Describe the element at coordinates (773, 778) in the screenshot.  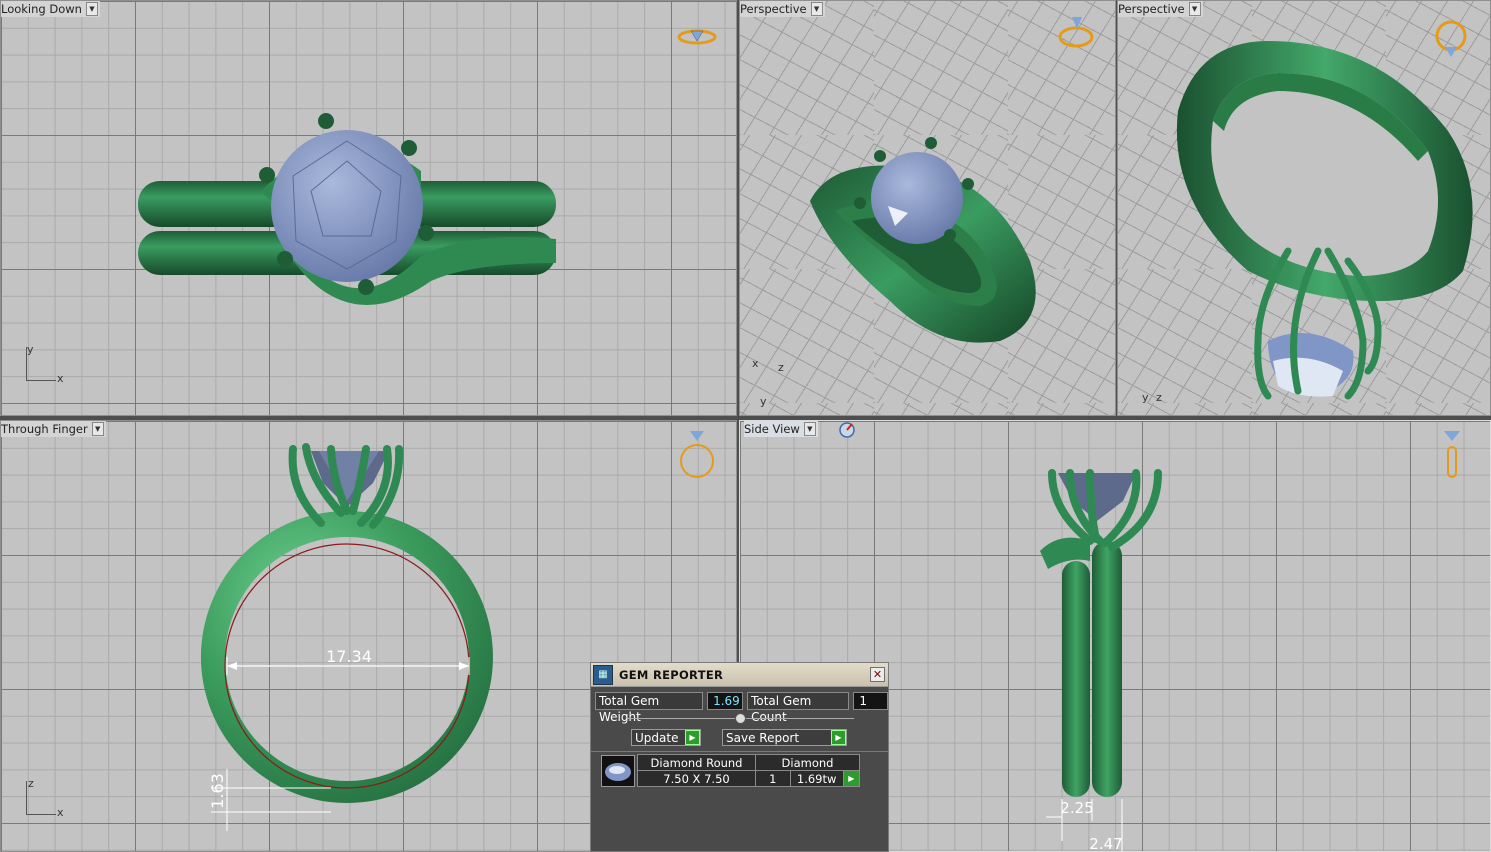
I see `gem-count-cell: 1` at that location.